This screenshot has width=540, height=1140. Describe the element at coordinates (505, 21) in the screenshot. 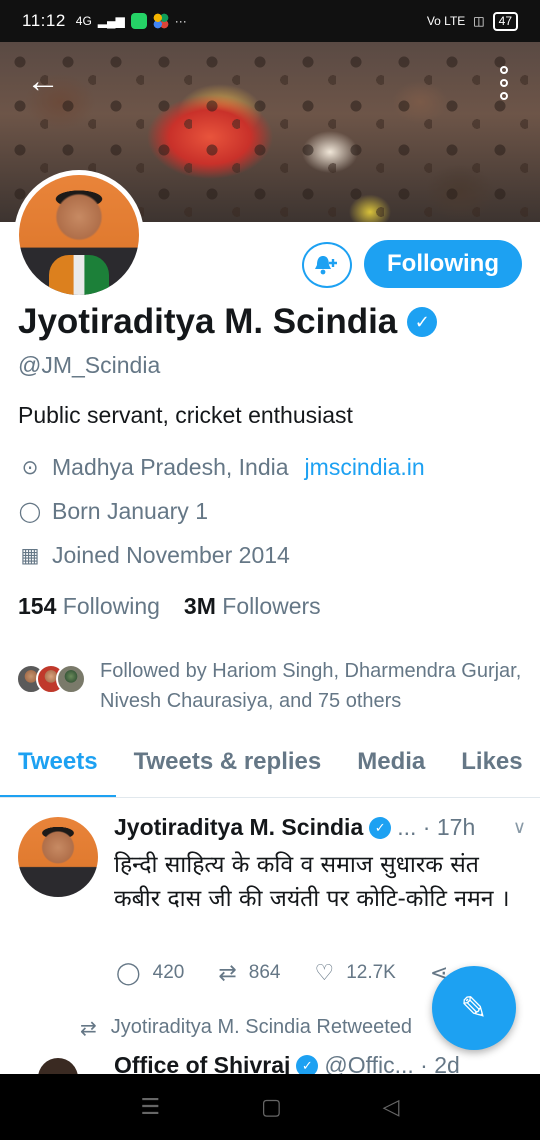

I see `battery-icon: 47` at that location.